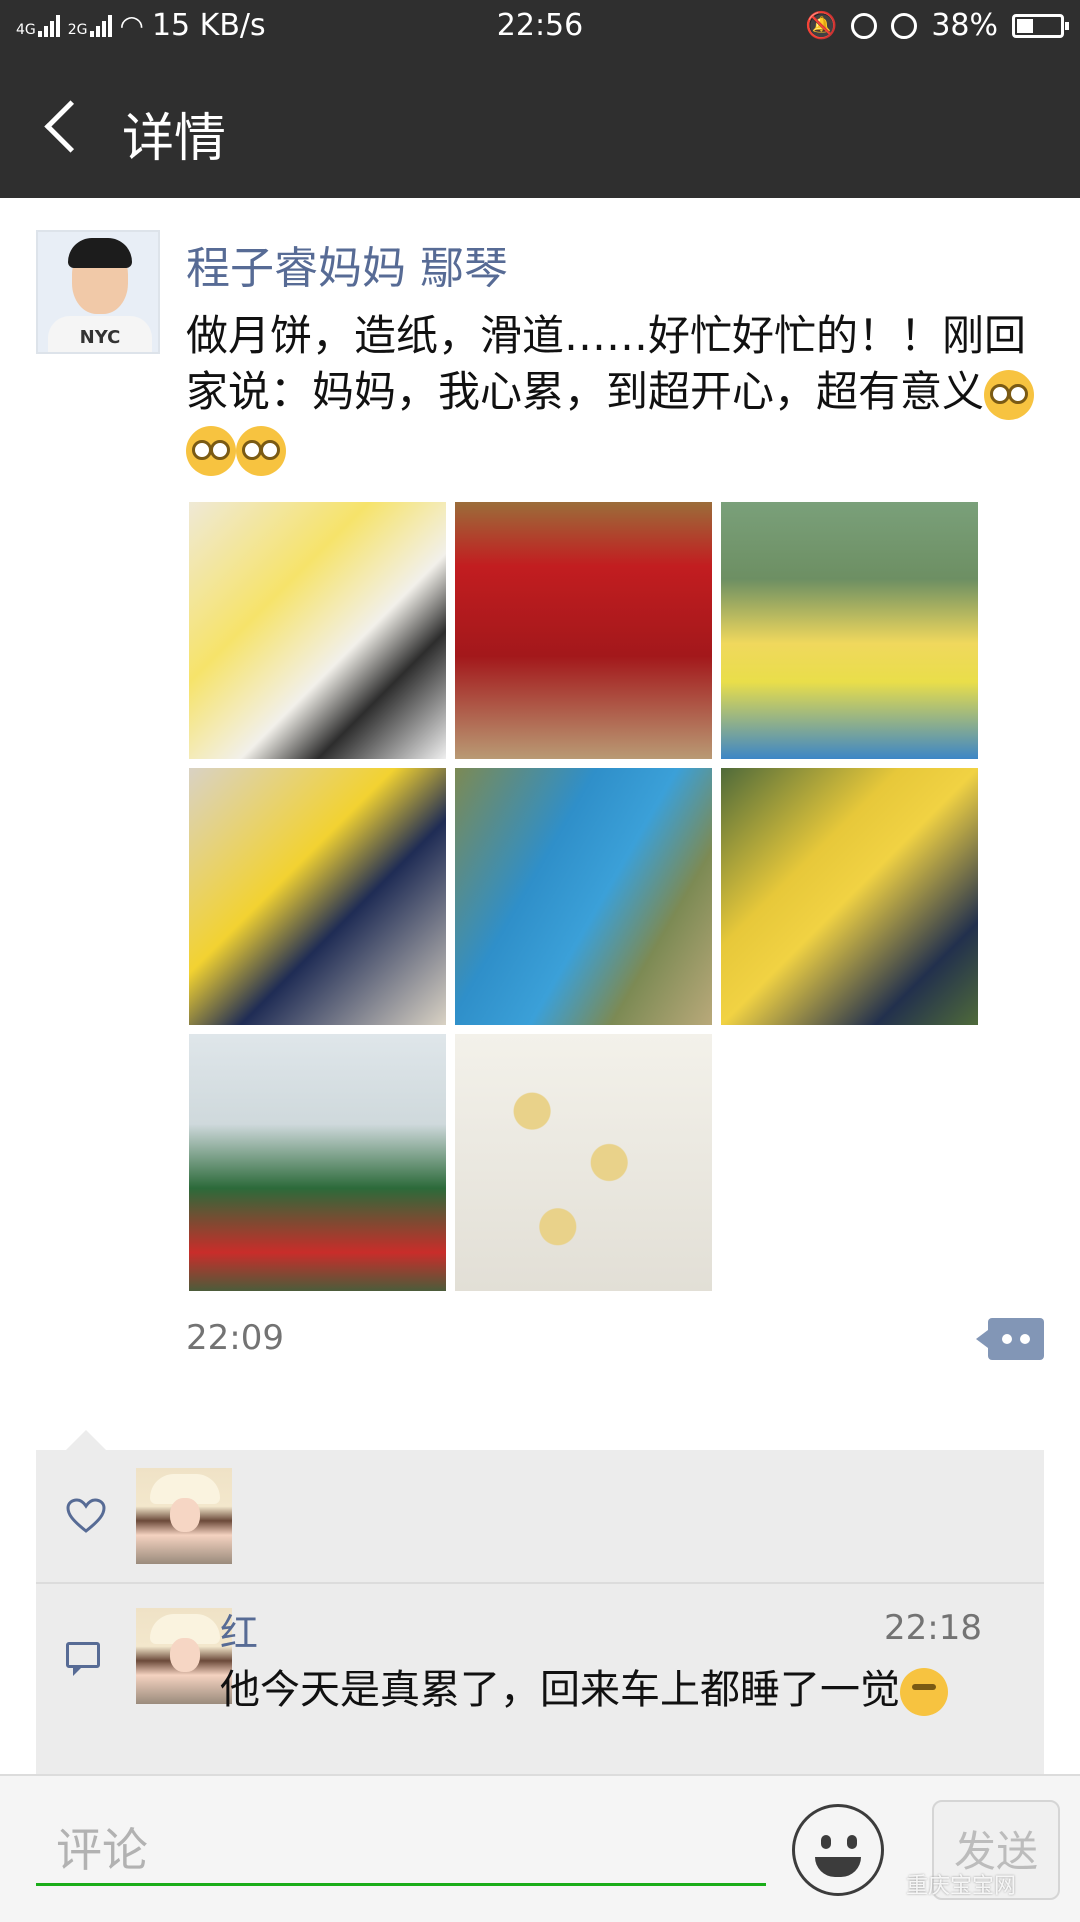 This screenshot has height=1922, width=1080. What do you see at coordinates (964, 25) in the screenshot?
I see `battery-percent: 38%` at bounding box center [964, 25].